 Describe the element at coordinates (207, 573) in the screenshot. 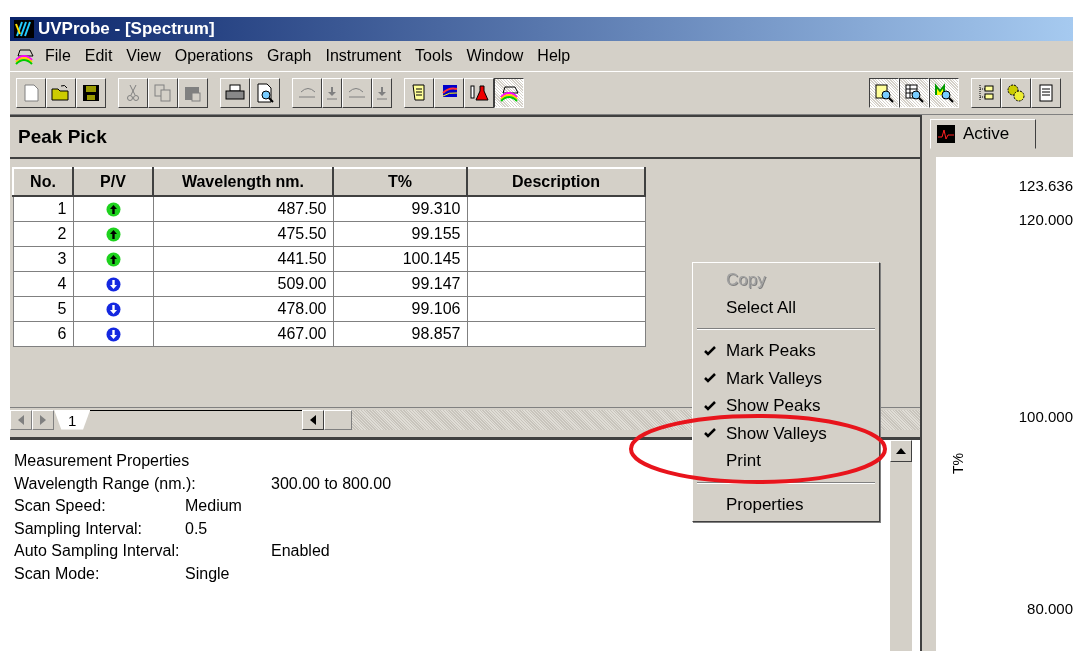

I see `property-value: Single` at that location.